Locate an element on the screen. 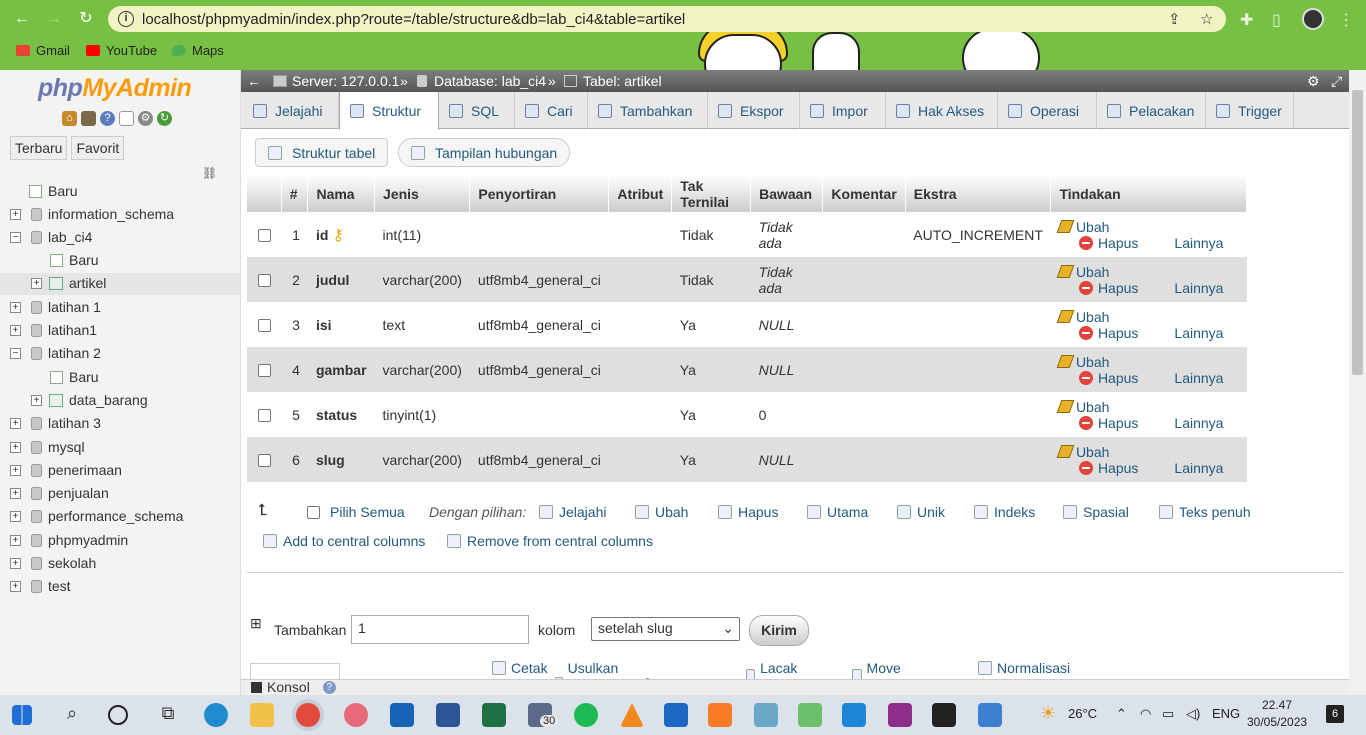  tab-structure: Struktur is located at coordinates (389, 111).